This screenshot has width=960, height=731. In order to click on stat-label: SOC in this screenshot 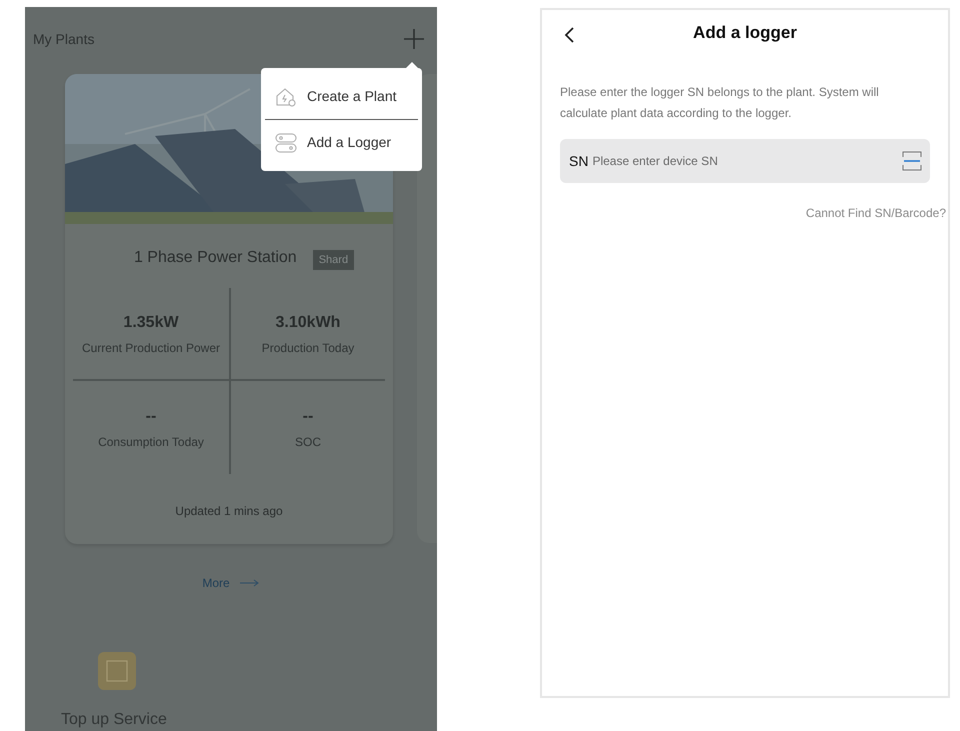, I will do `click(307, 442)`.